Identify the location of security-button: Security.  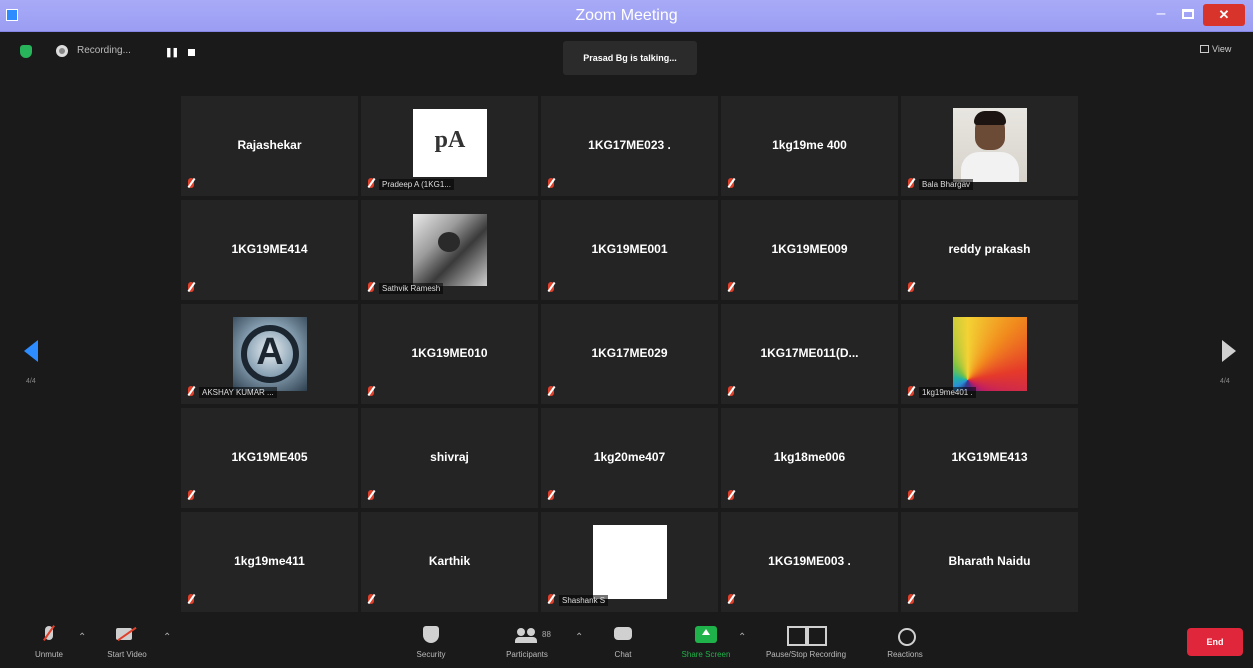
(431, 640).